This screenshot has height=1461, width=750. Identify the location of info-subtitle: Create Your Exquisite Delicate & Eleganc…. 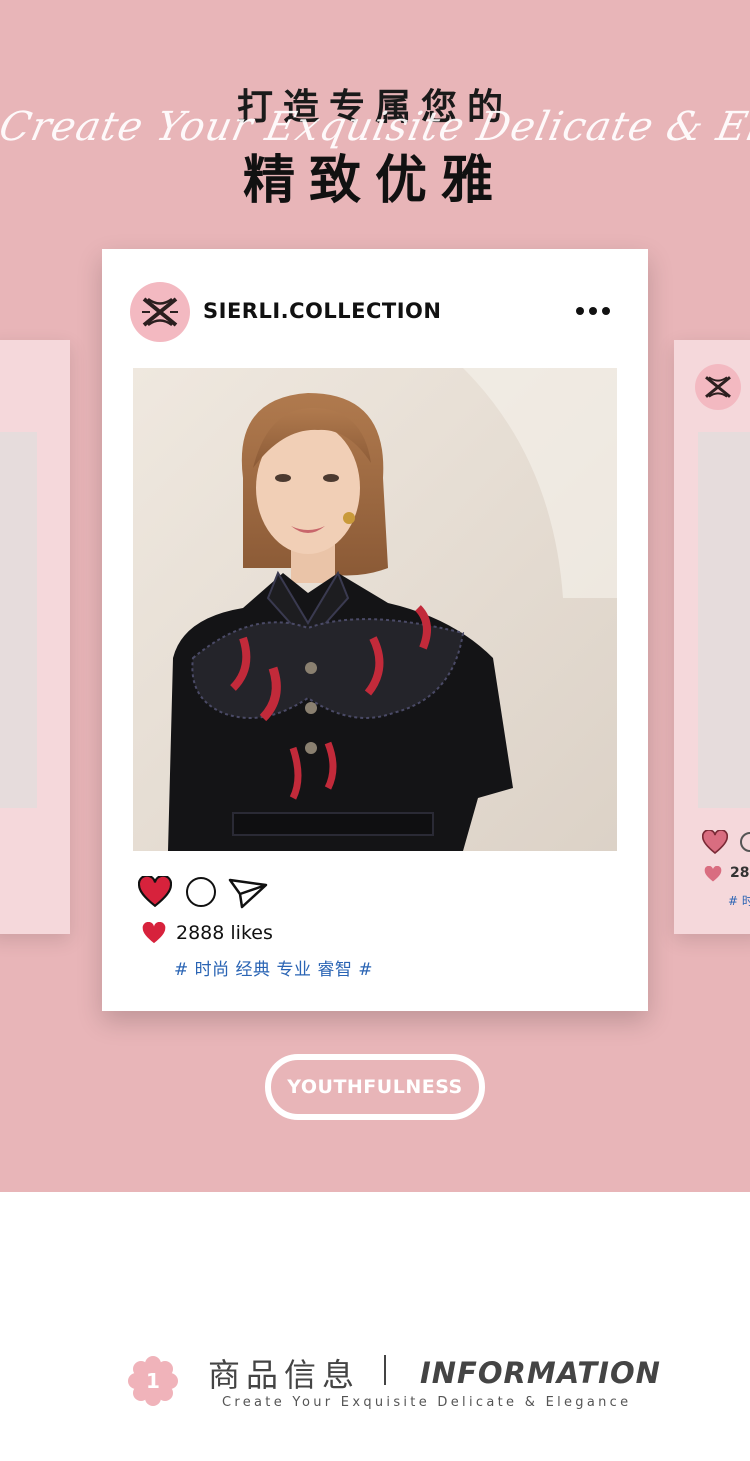
(427, 1402).